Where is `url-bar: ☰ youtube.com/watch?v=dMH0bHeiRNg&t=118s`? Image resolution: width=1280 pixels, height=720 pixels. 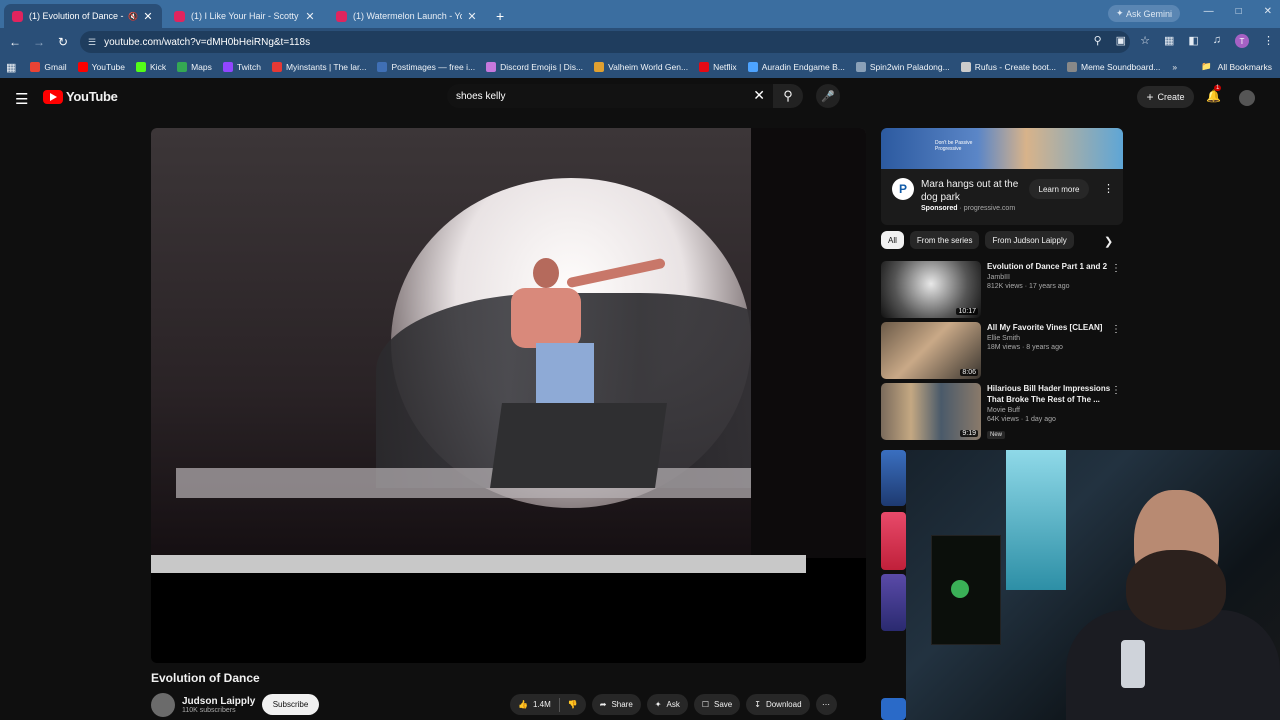 url-bar: ☰ youtube.com/watch?v=dMH0bHeiRNg&t=118s is located at coordinates (605, 42).